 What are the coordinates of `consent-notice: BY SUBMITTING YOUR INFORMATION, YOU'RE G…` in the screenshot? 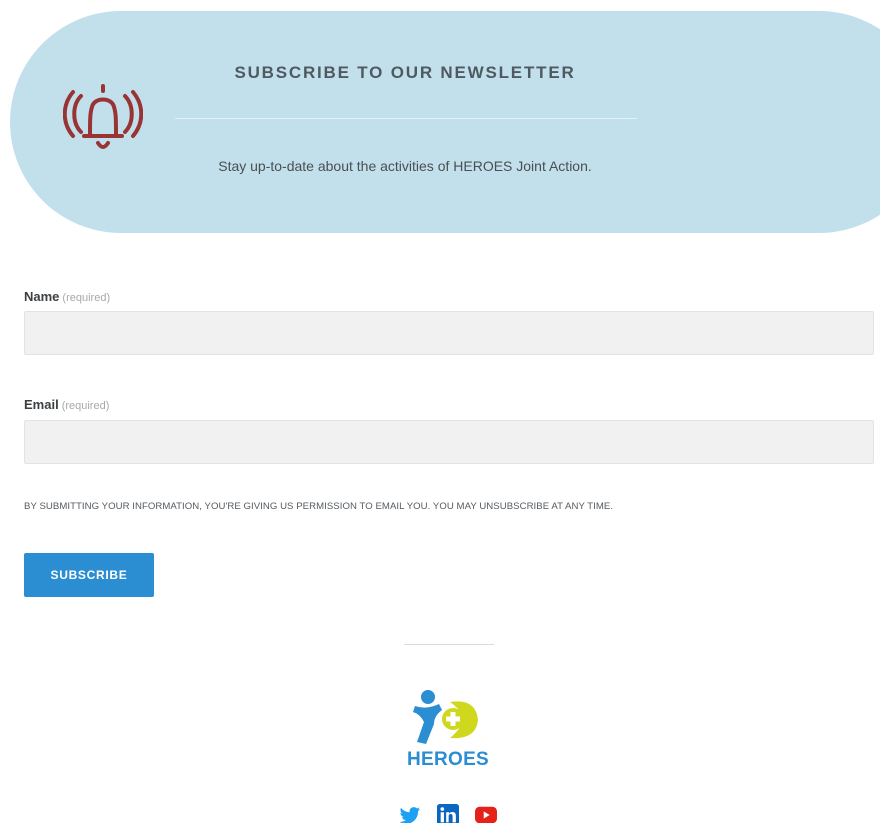 It's located at (319, 506).